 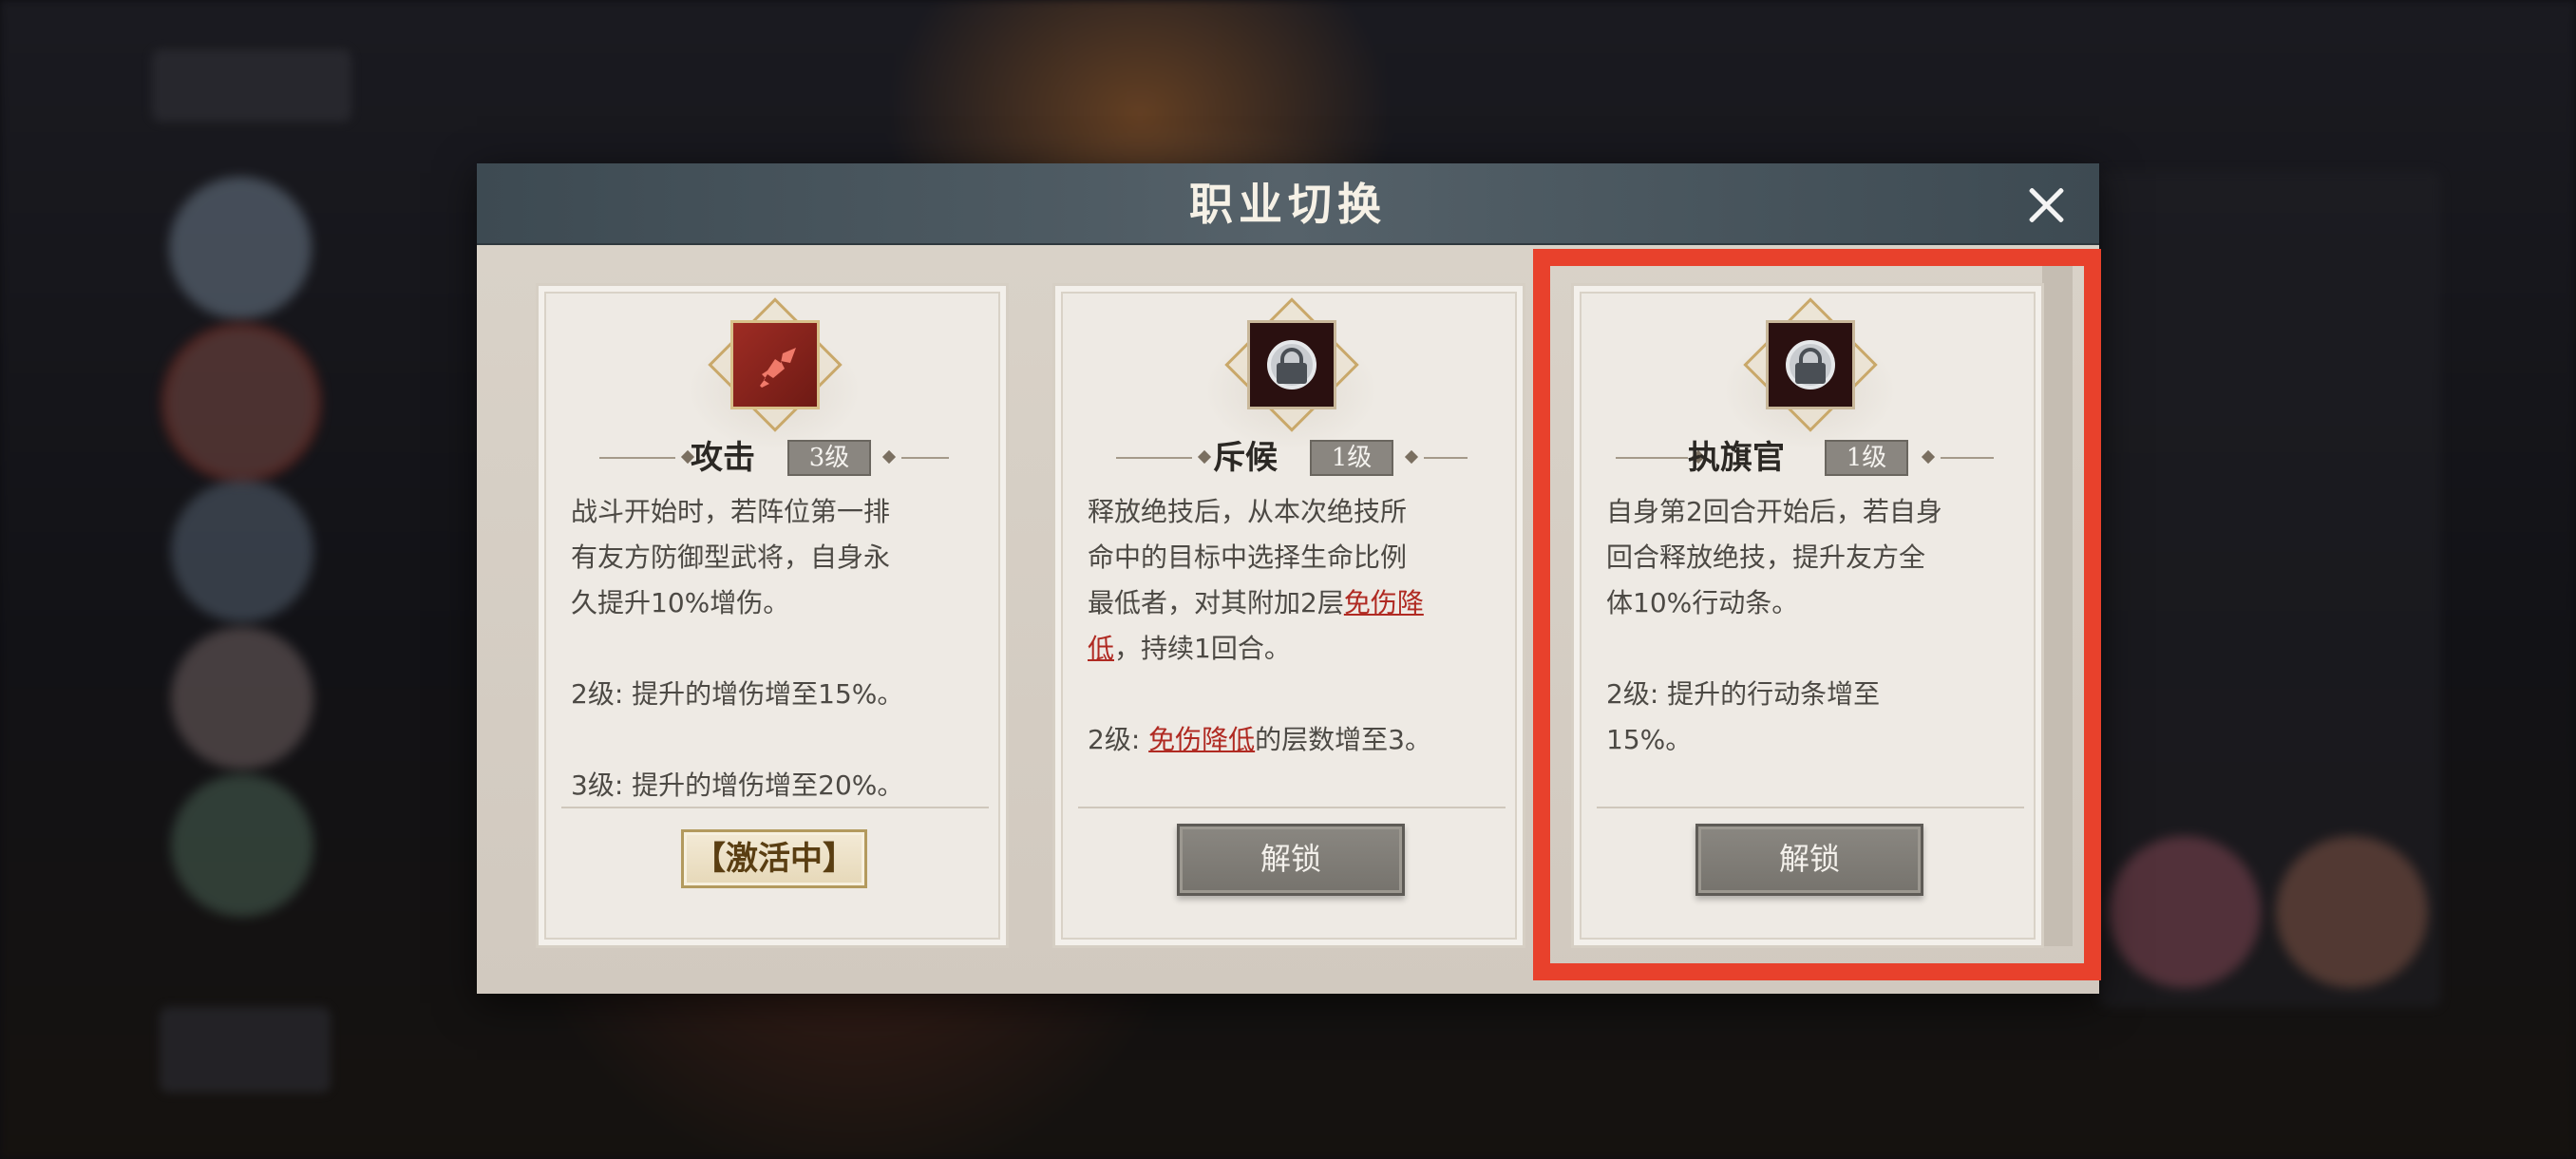 What do you see at coordinates (1291, 458) in the screenshot?
I see `skill-name-row: 斥候 1级` at bounding box center [1291, 458].